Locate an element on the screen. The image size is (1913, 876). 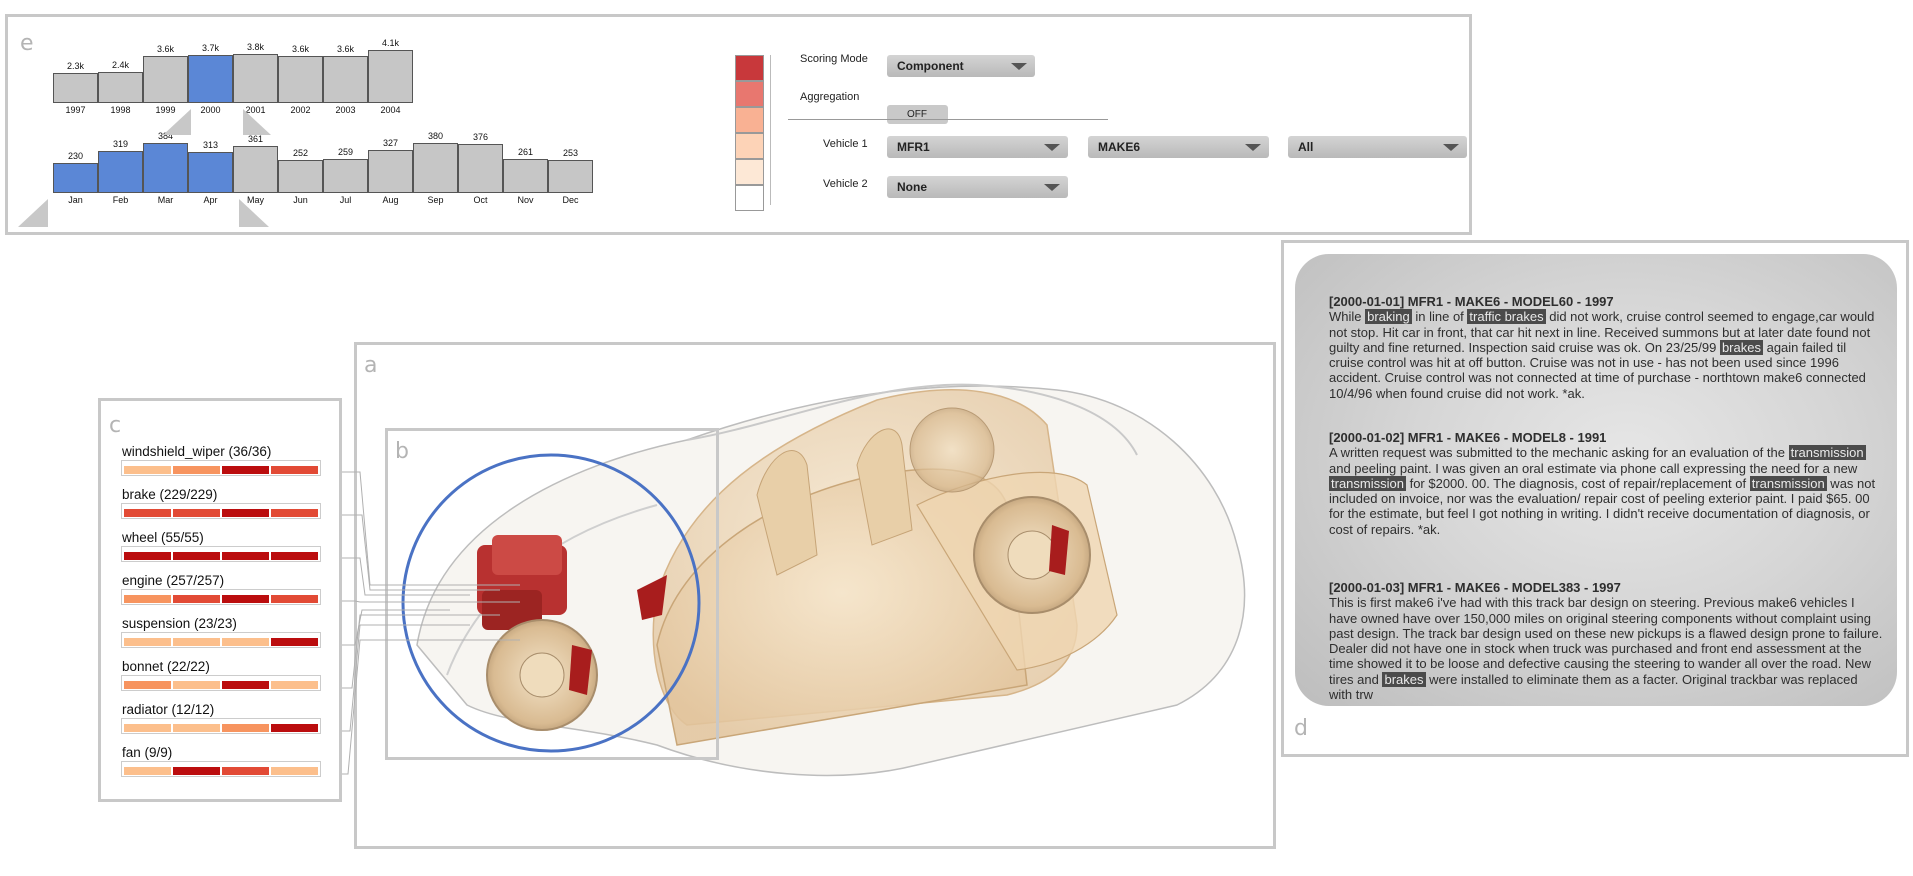
month-bar-value: 259 is located at coordinates (345, 152).